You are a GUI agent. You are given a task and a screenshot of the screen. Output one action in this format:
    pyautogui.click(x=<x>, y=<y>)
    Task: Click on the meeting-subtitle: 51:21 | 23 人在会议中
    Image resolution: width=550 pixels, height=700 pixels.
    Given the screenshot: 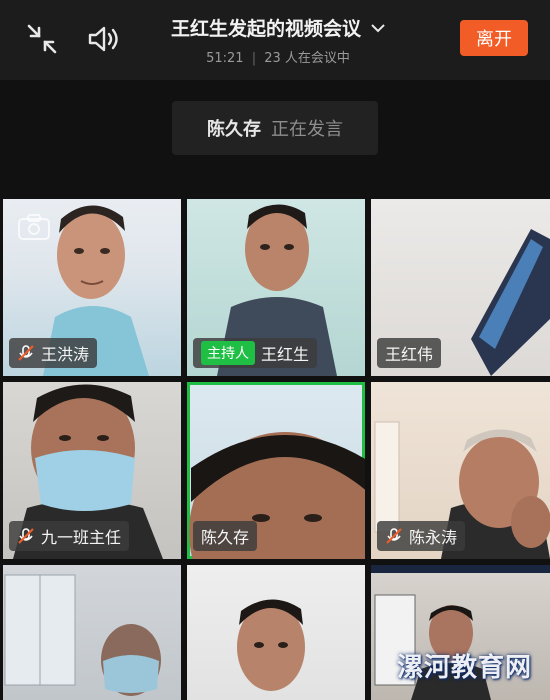 What is the action you would take?
    pyautogui.click(x=278, y=56)
    